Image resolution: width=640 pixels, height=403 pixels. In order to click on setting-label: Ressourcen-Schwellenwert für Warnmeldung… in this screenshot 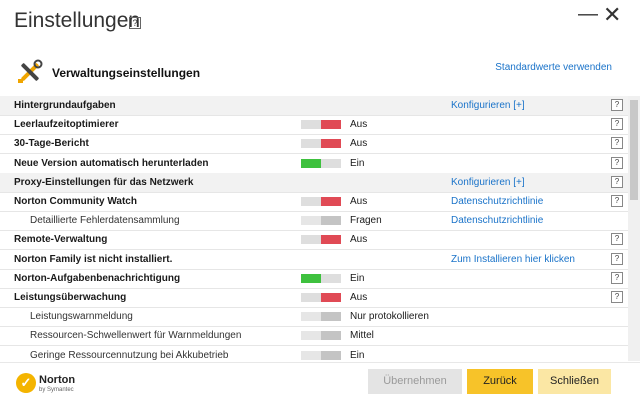, I will do `click(136, 336)`.